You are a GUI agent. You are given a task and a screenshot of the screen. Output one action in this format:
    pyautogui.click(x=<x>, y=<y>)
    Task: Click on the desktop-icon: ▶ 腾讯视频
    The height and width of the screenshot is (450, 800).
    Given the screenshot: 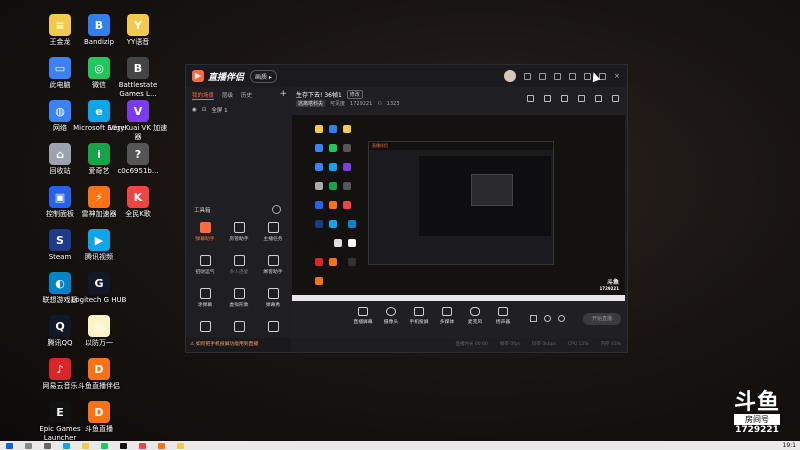 What is the action you would take?
    pyautogui.click(x=99, y=245)
    